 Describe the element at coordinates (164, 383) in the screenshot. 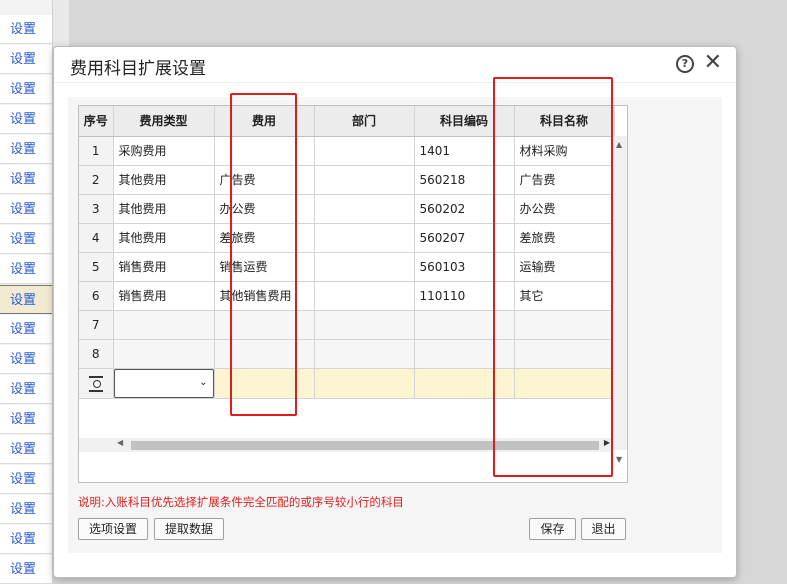

I see `expense-type-select: ⌄` at that location.